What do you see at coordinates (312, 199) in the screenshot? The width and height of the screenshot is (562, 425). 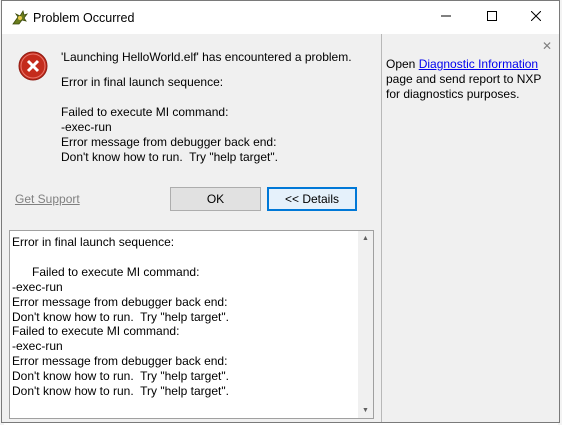 I see `details-button: << Details` at bounding box center [312, 199].